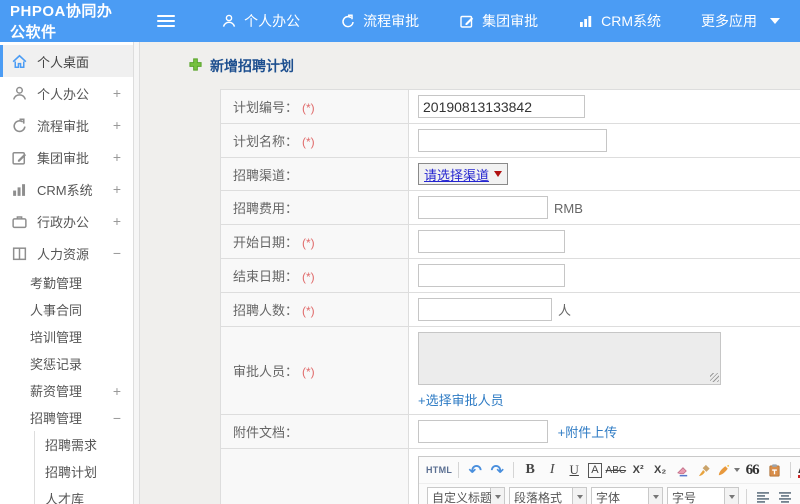 The height and width of the screenshot is (504, 800). I want to click on italic-button: I, so click(552, 470).